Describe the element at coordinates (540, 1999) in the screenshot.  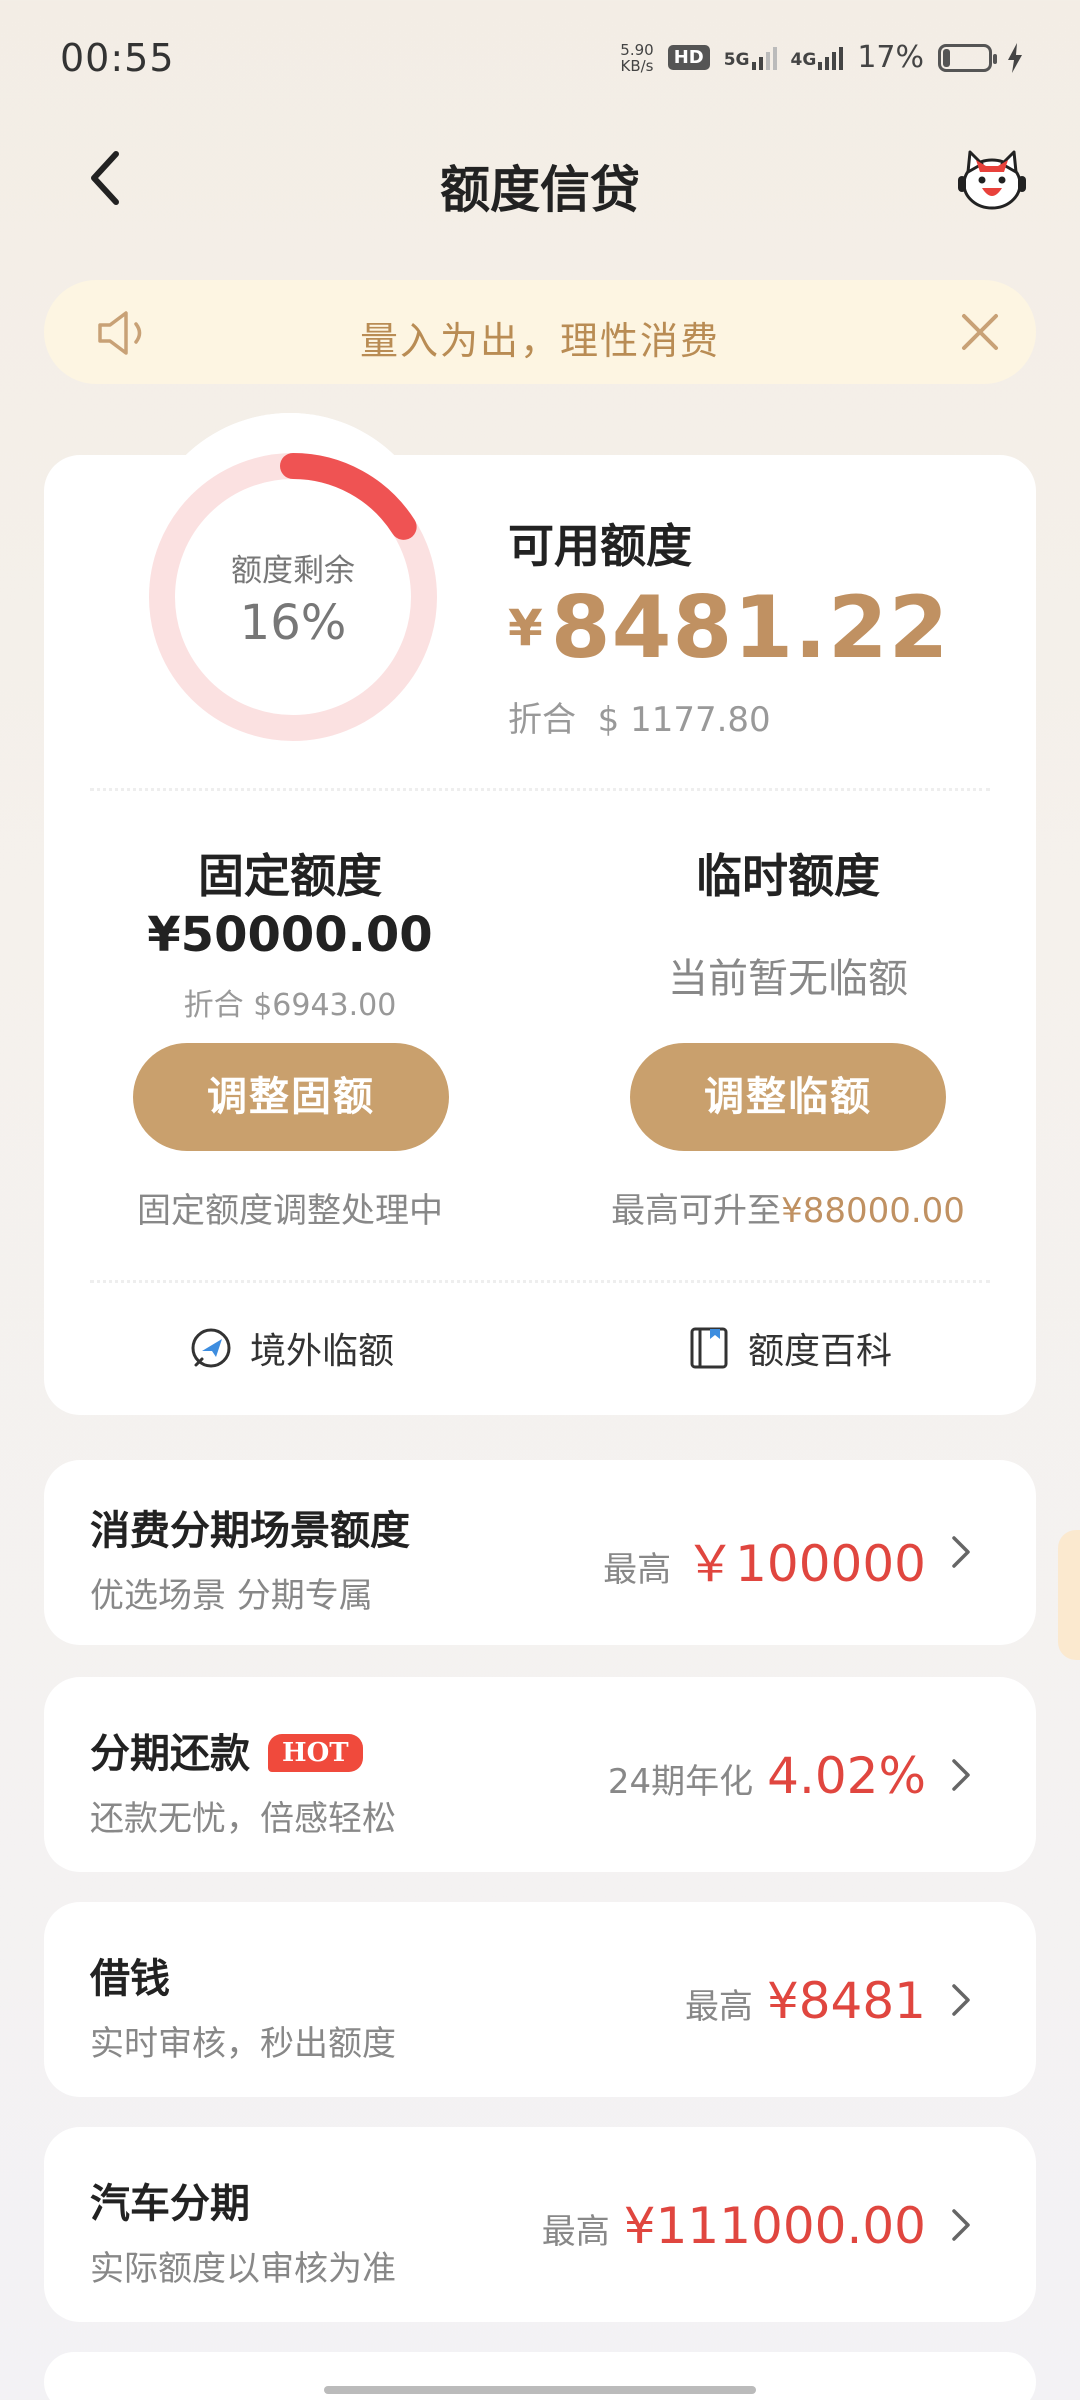
I see `borrow-row: 借钱 实时审核，秒出额度 最高 ¥8481` at that location.